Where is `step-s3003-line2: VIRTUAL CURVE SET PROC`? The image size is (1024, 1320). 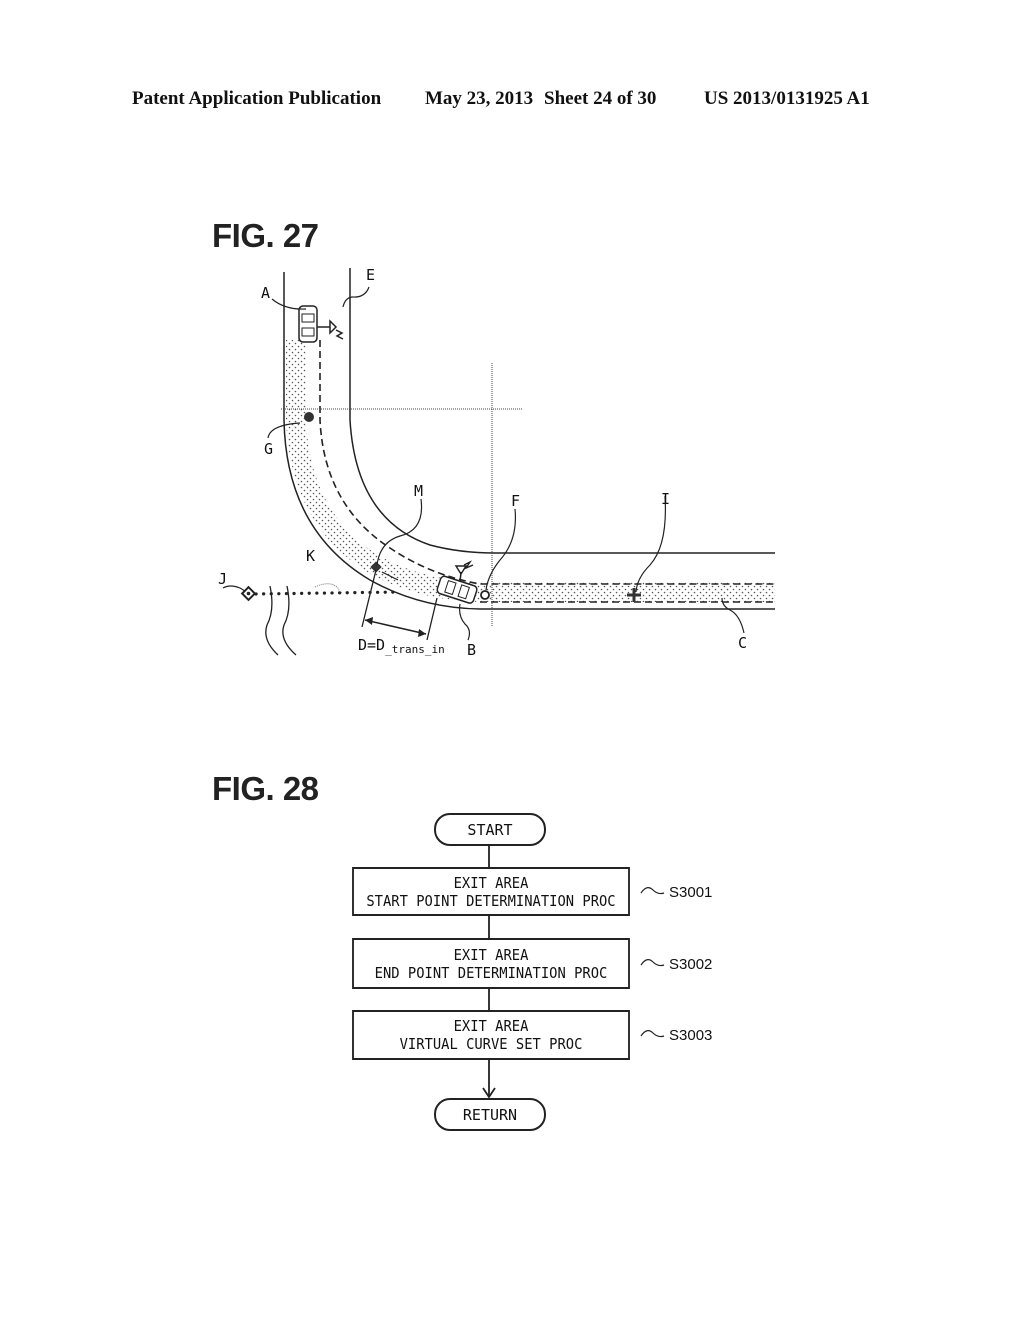
step-s3003-line2: VIRTUAL CURVE SET PROC is located at coordinates (491, 1044).